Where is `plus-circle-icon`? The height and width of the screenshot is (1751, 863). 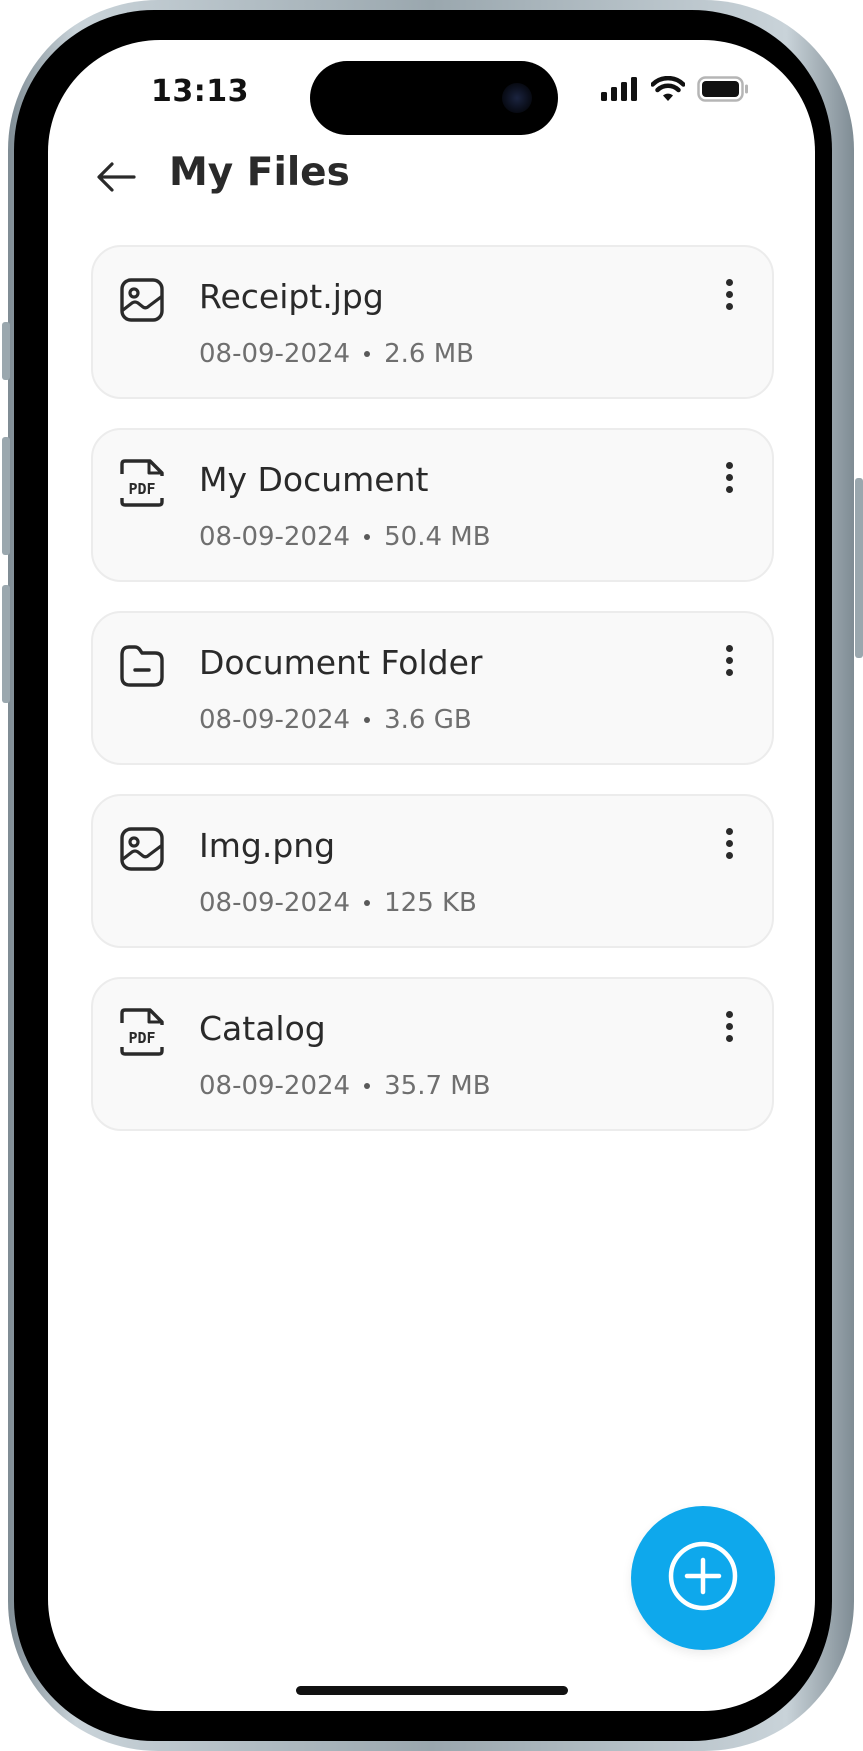 plus-circle-icon is located at coordinates (703, 1578).